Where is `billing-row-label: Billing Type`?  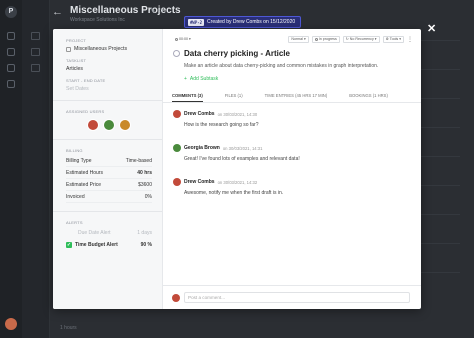
billing-row-label: Billing Type is located at coordinates (79, 160).